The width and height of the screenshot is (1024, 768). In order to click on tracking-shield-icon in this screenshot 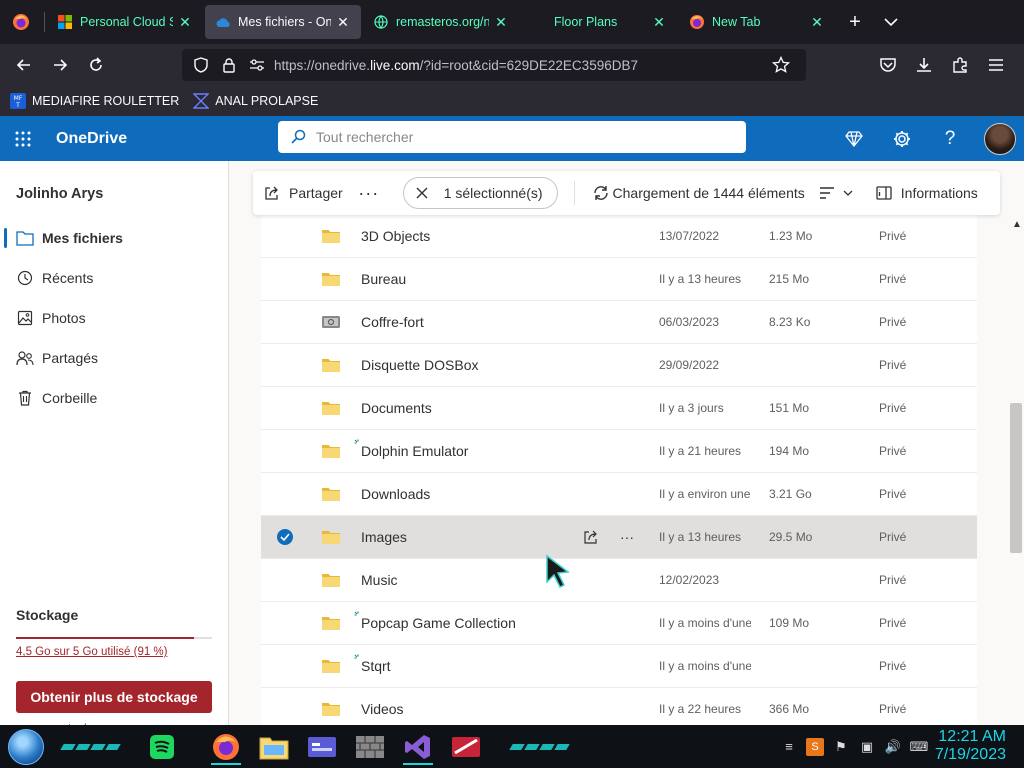, I will do `click(201, 65)`.